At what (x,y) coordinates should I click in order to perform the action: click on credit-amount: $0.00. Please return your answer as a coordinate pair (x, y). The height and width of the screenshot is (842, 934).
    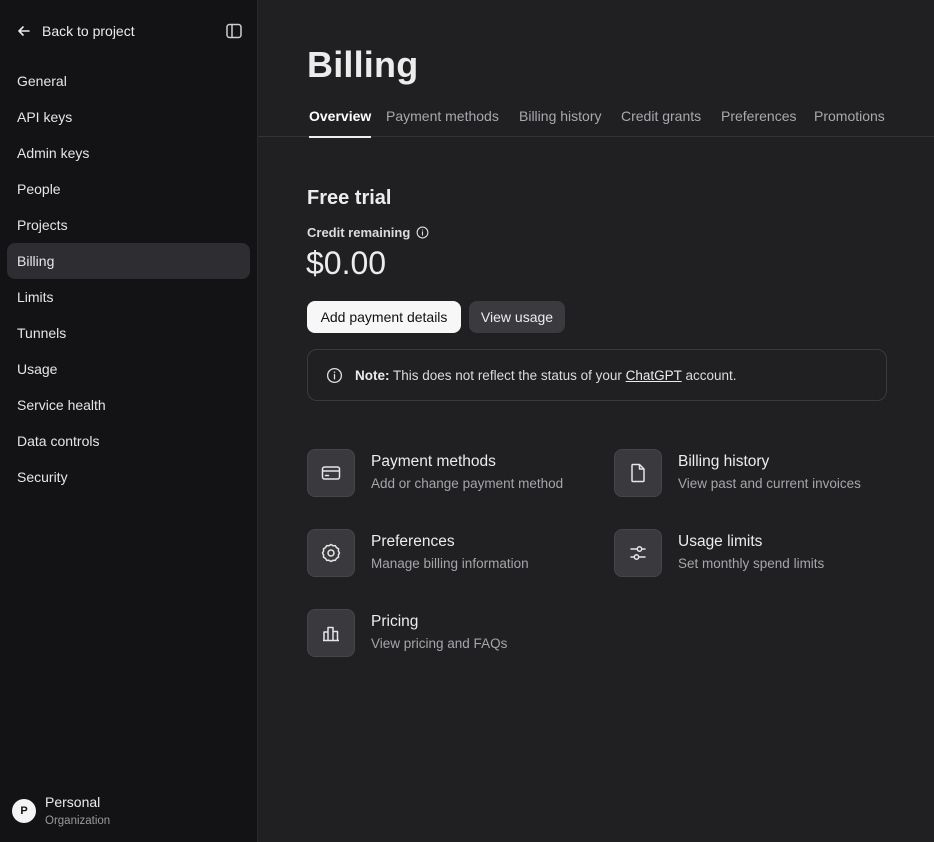
    Looking at the image, I should click on (346, 263).